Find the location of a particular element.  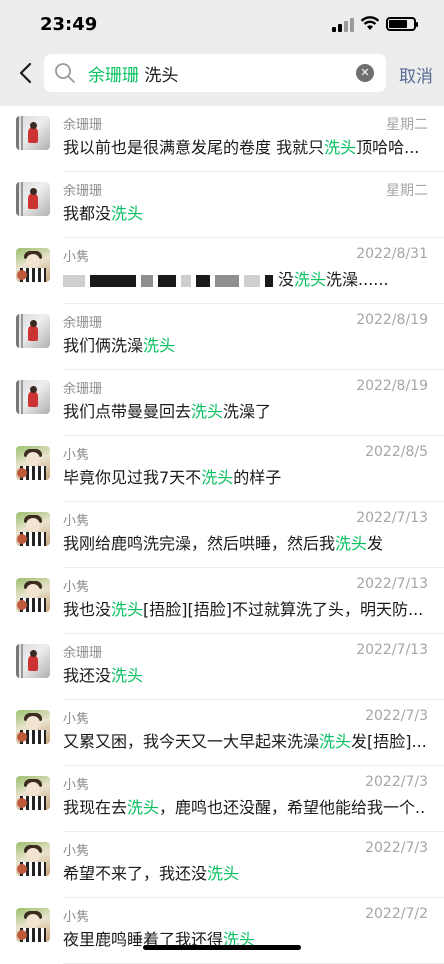

message-snippet: 希望不来了，我还没洗头 is located at coordinates (244, 872).